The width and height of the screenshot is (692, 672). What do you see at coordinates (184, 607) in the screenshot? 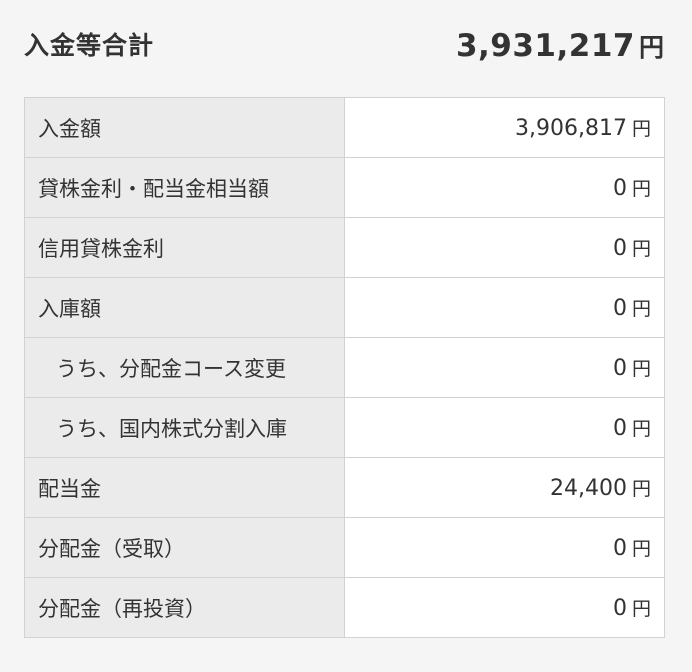
I see `row-label-distribution-reinvested: 分配金（再投資）` at bounding box center [184, 607].